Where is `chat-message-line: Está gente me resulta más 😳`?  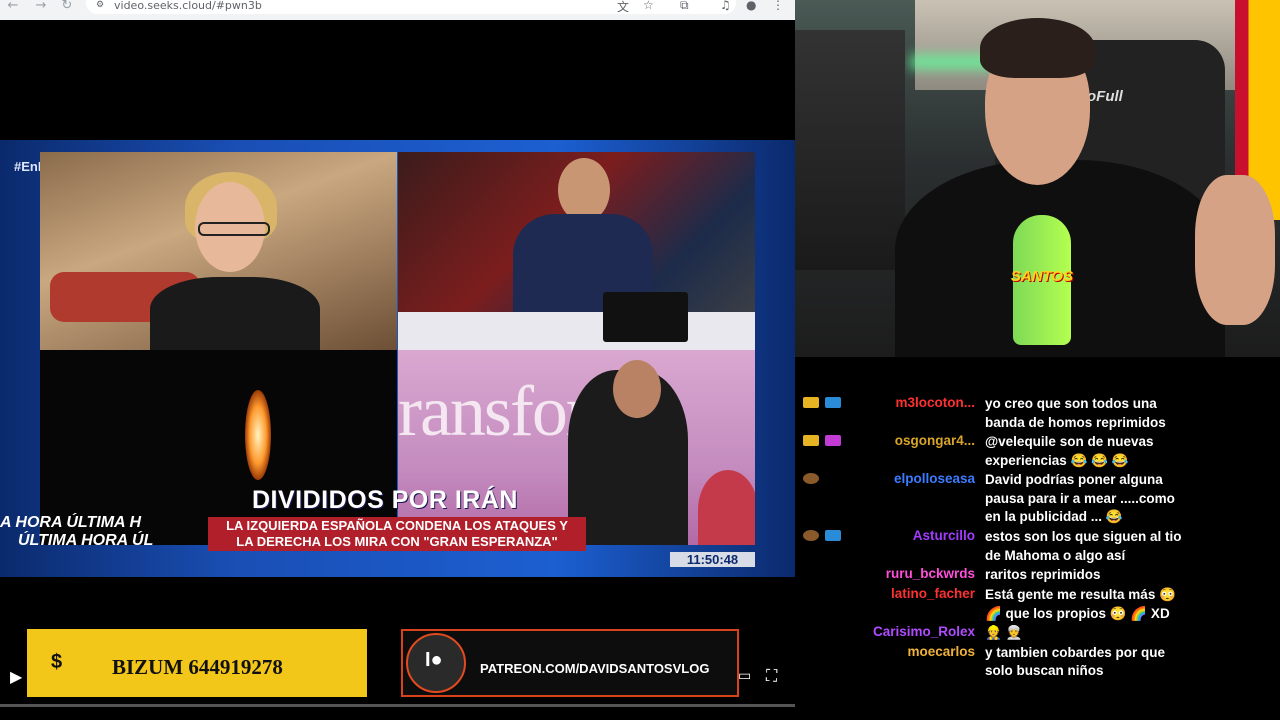
chat-message-line: Está gente me resulta más 😳 is located at coordinates (1080, 594).